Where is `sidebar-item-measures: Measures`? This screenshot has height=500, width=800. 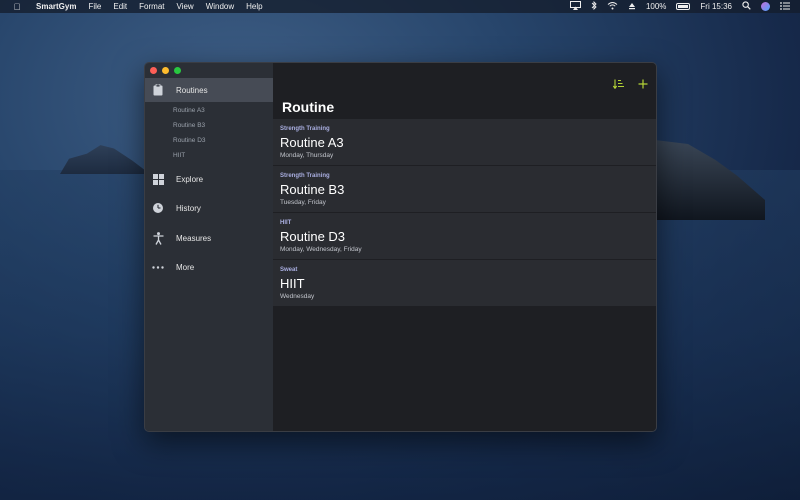 sidebar-item-measures: Measures is located at coordinates (209, 238).